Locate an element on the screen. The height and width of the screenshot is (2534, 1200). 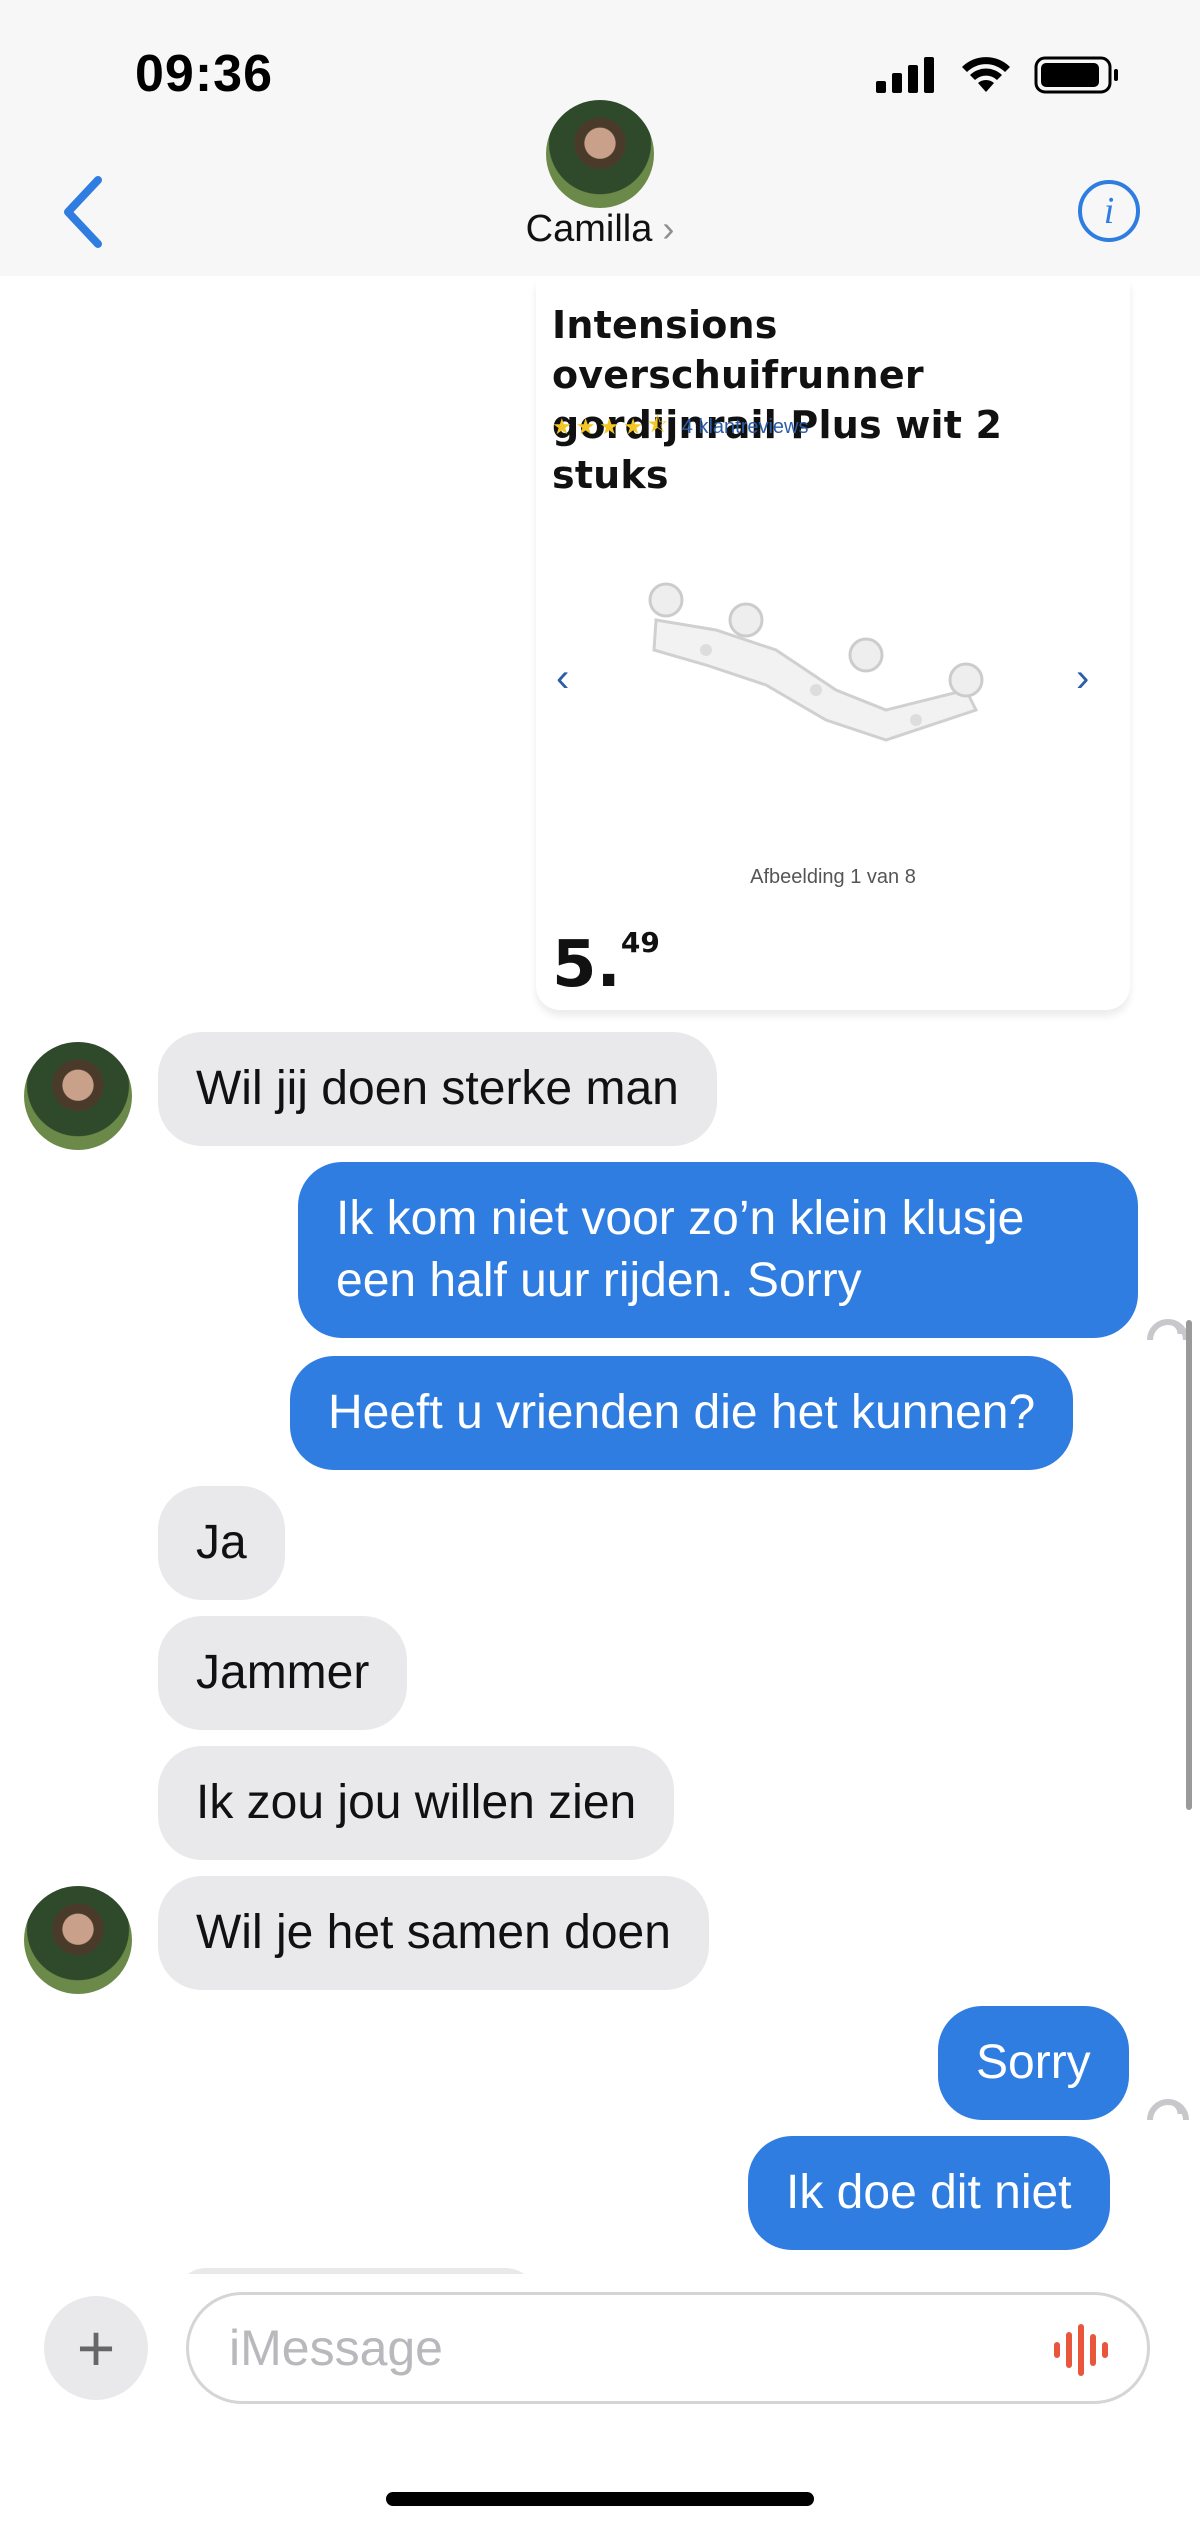
status-icons is located at coordinates (998, 75).